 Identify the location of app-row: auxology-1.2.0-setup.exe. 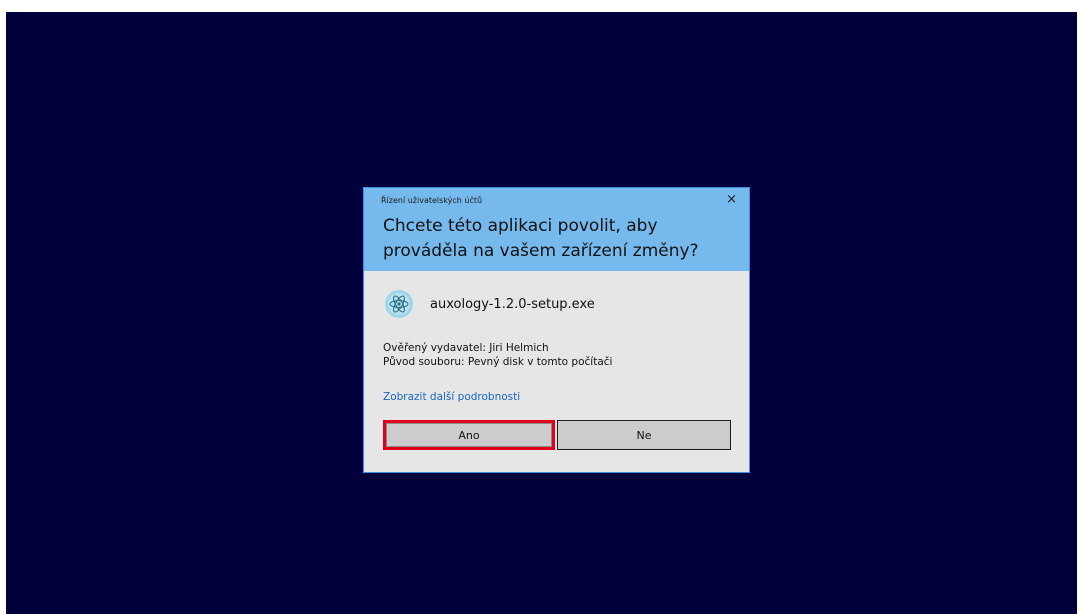
(489, 304).